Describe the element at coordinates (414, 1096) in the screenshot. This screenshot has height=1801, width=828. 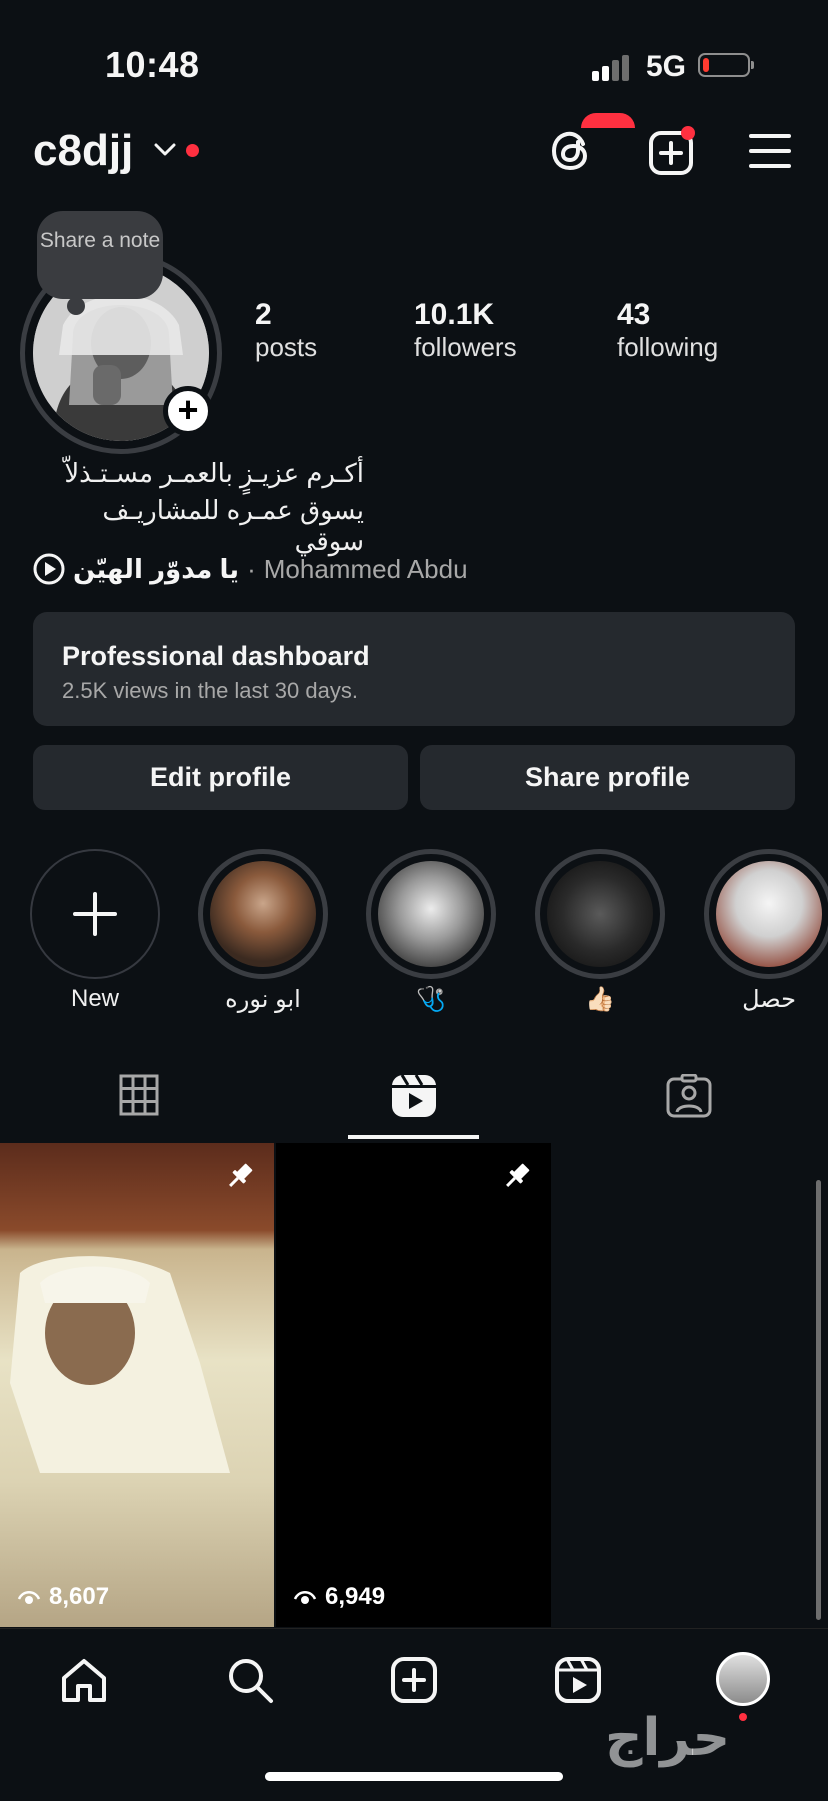
I see `reels-tab-icon` at that location.